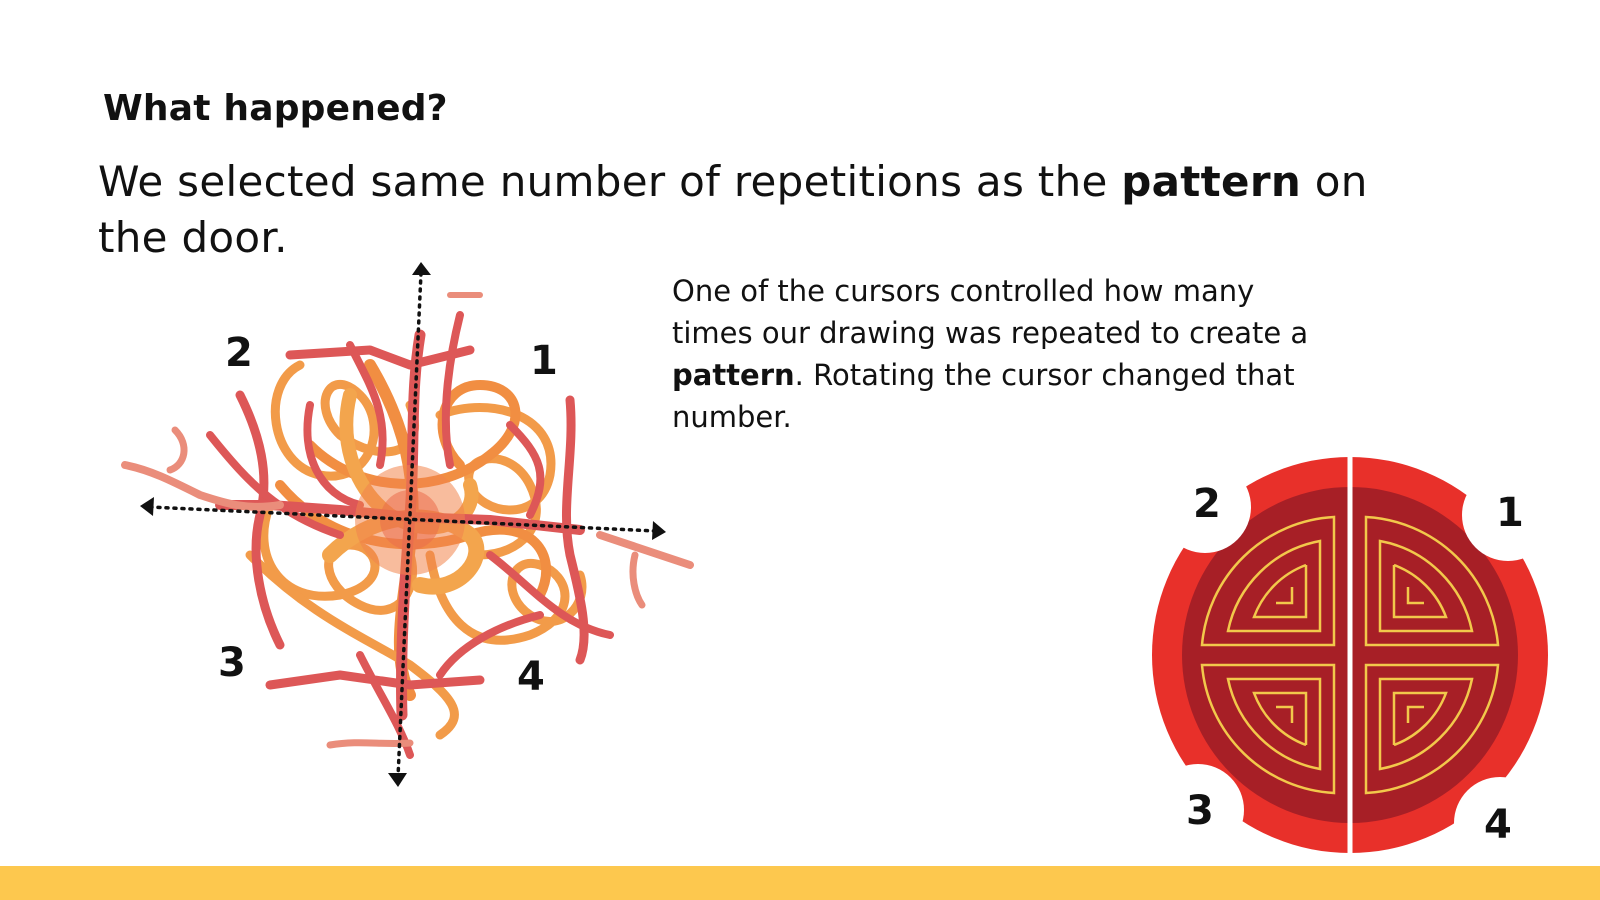 The image size is (1600, 900). I want to click on slide-heading: What happened?, so click(275, 108).